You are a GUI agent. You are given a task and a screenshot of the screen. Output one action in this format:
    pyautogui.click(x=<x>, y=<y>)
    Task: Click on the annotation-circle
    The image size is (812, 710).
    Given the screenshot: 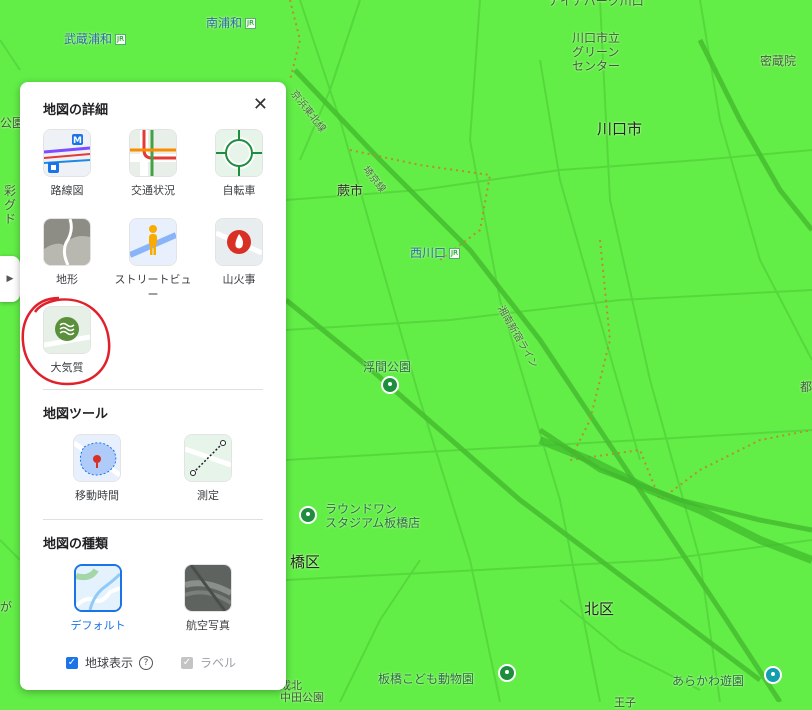 What is the action you would take?
    pyautogui.click(x=66, y=341)
    